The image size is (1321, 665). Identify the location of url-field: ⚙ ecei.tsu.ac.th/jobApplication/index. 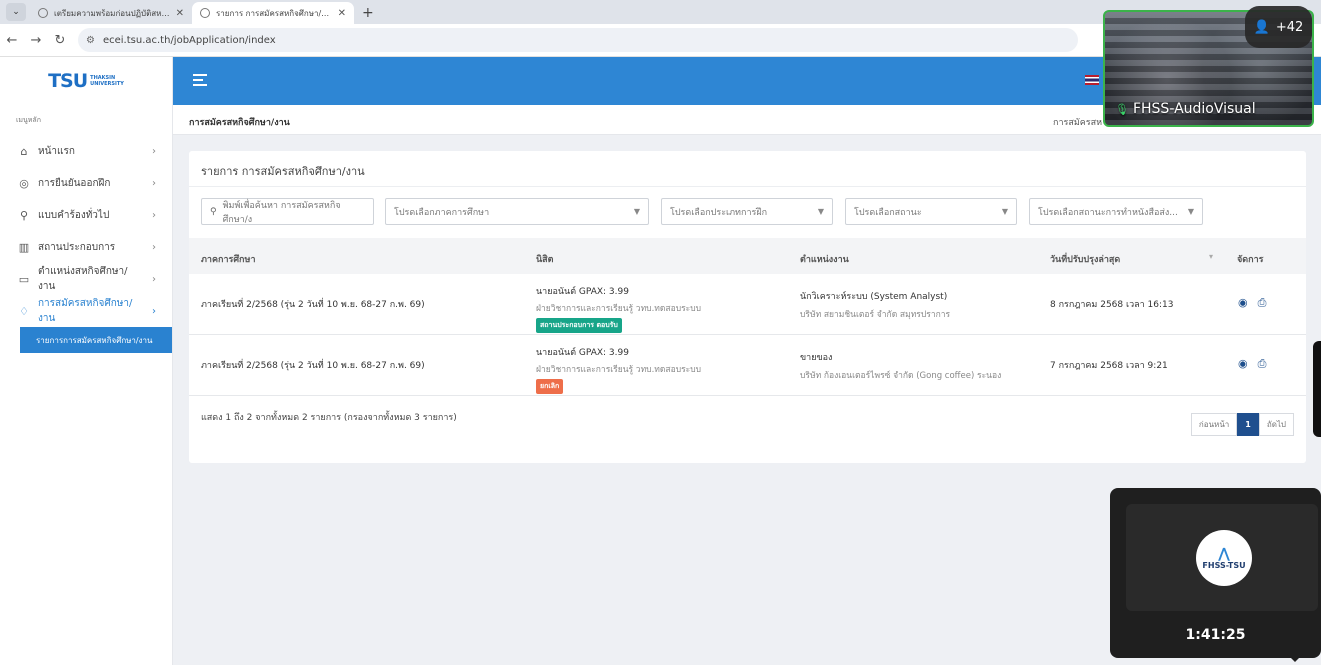
(578, 40).